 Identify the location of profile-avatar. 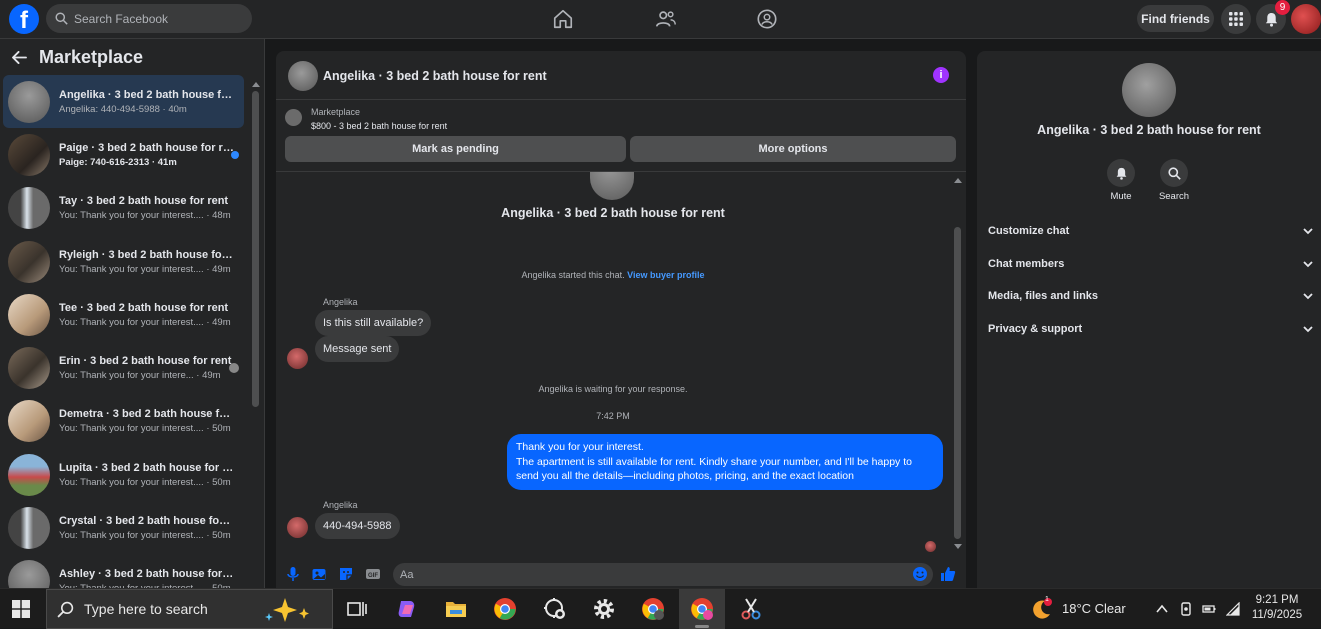
(1306, 19).